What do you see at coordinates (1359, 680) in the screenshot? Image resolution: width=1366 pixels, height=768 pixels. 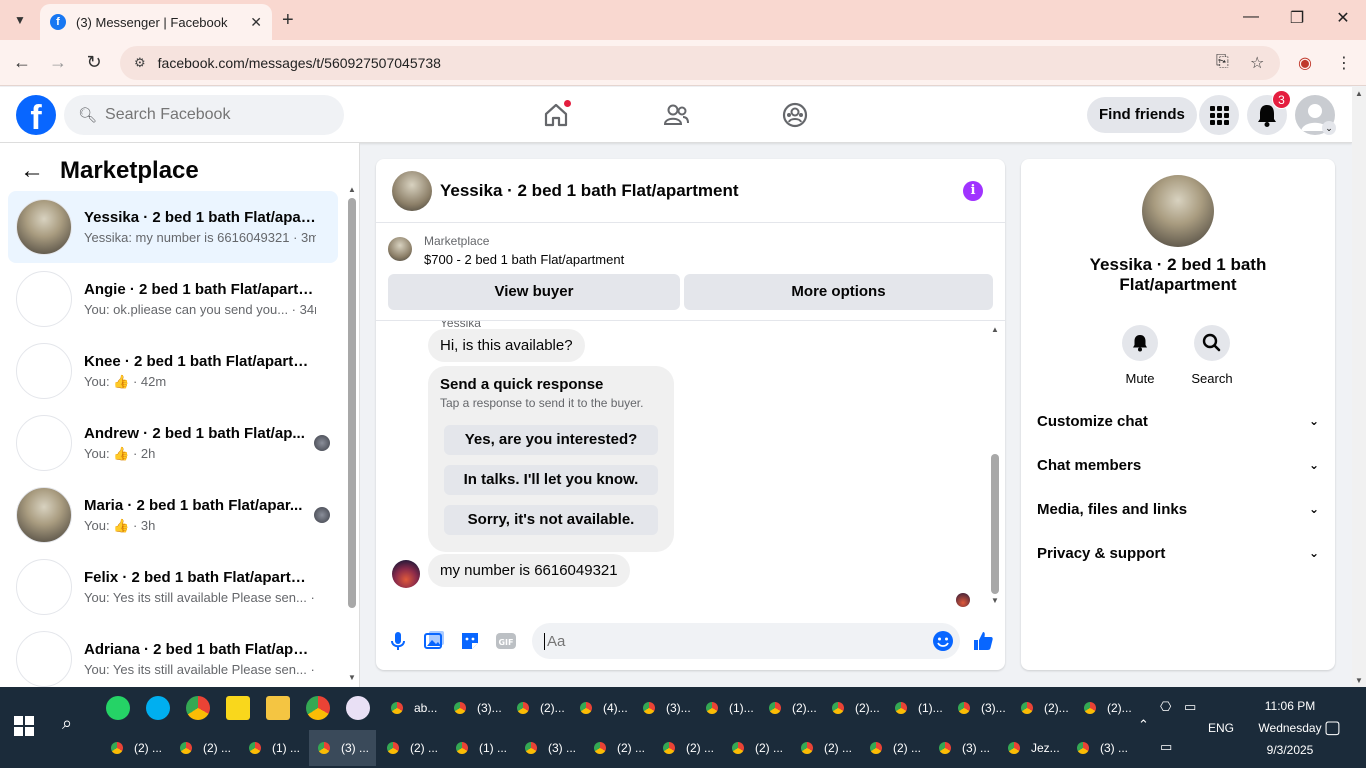 I see `page-scroll-down-icon: ▼` at bounding box center [1359, 680].